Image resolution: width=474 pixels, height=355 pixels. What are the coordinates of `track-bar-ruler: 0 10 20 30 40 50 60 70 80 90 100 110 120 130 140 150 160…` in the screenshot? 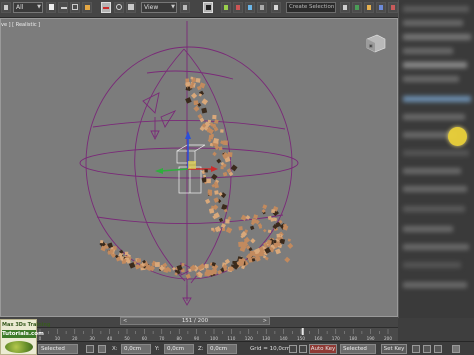 It's located at (199, 335).